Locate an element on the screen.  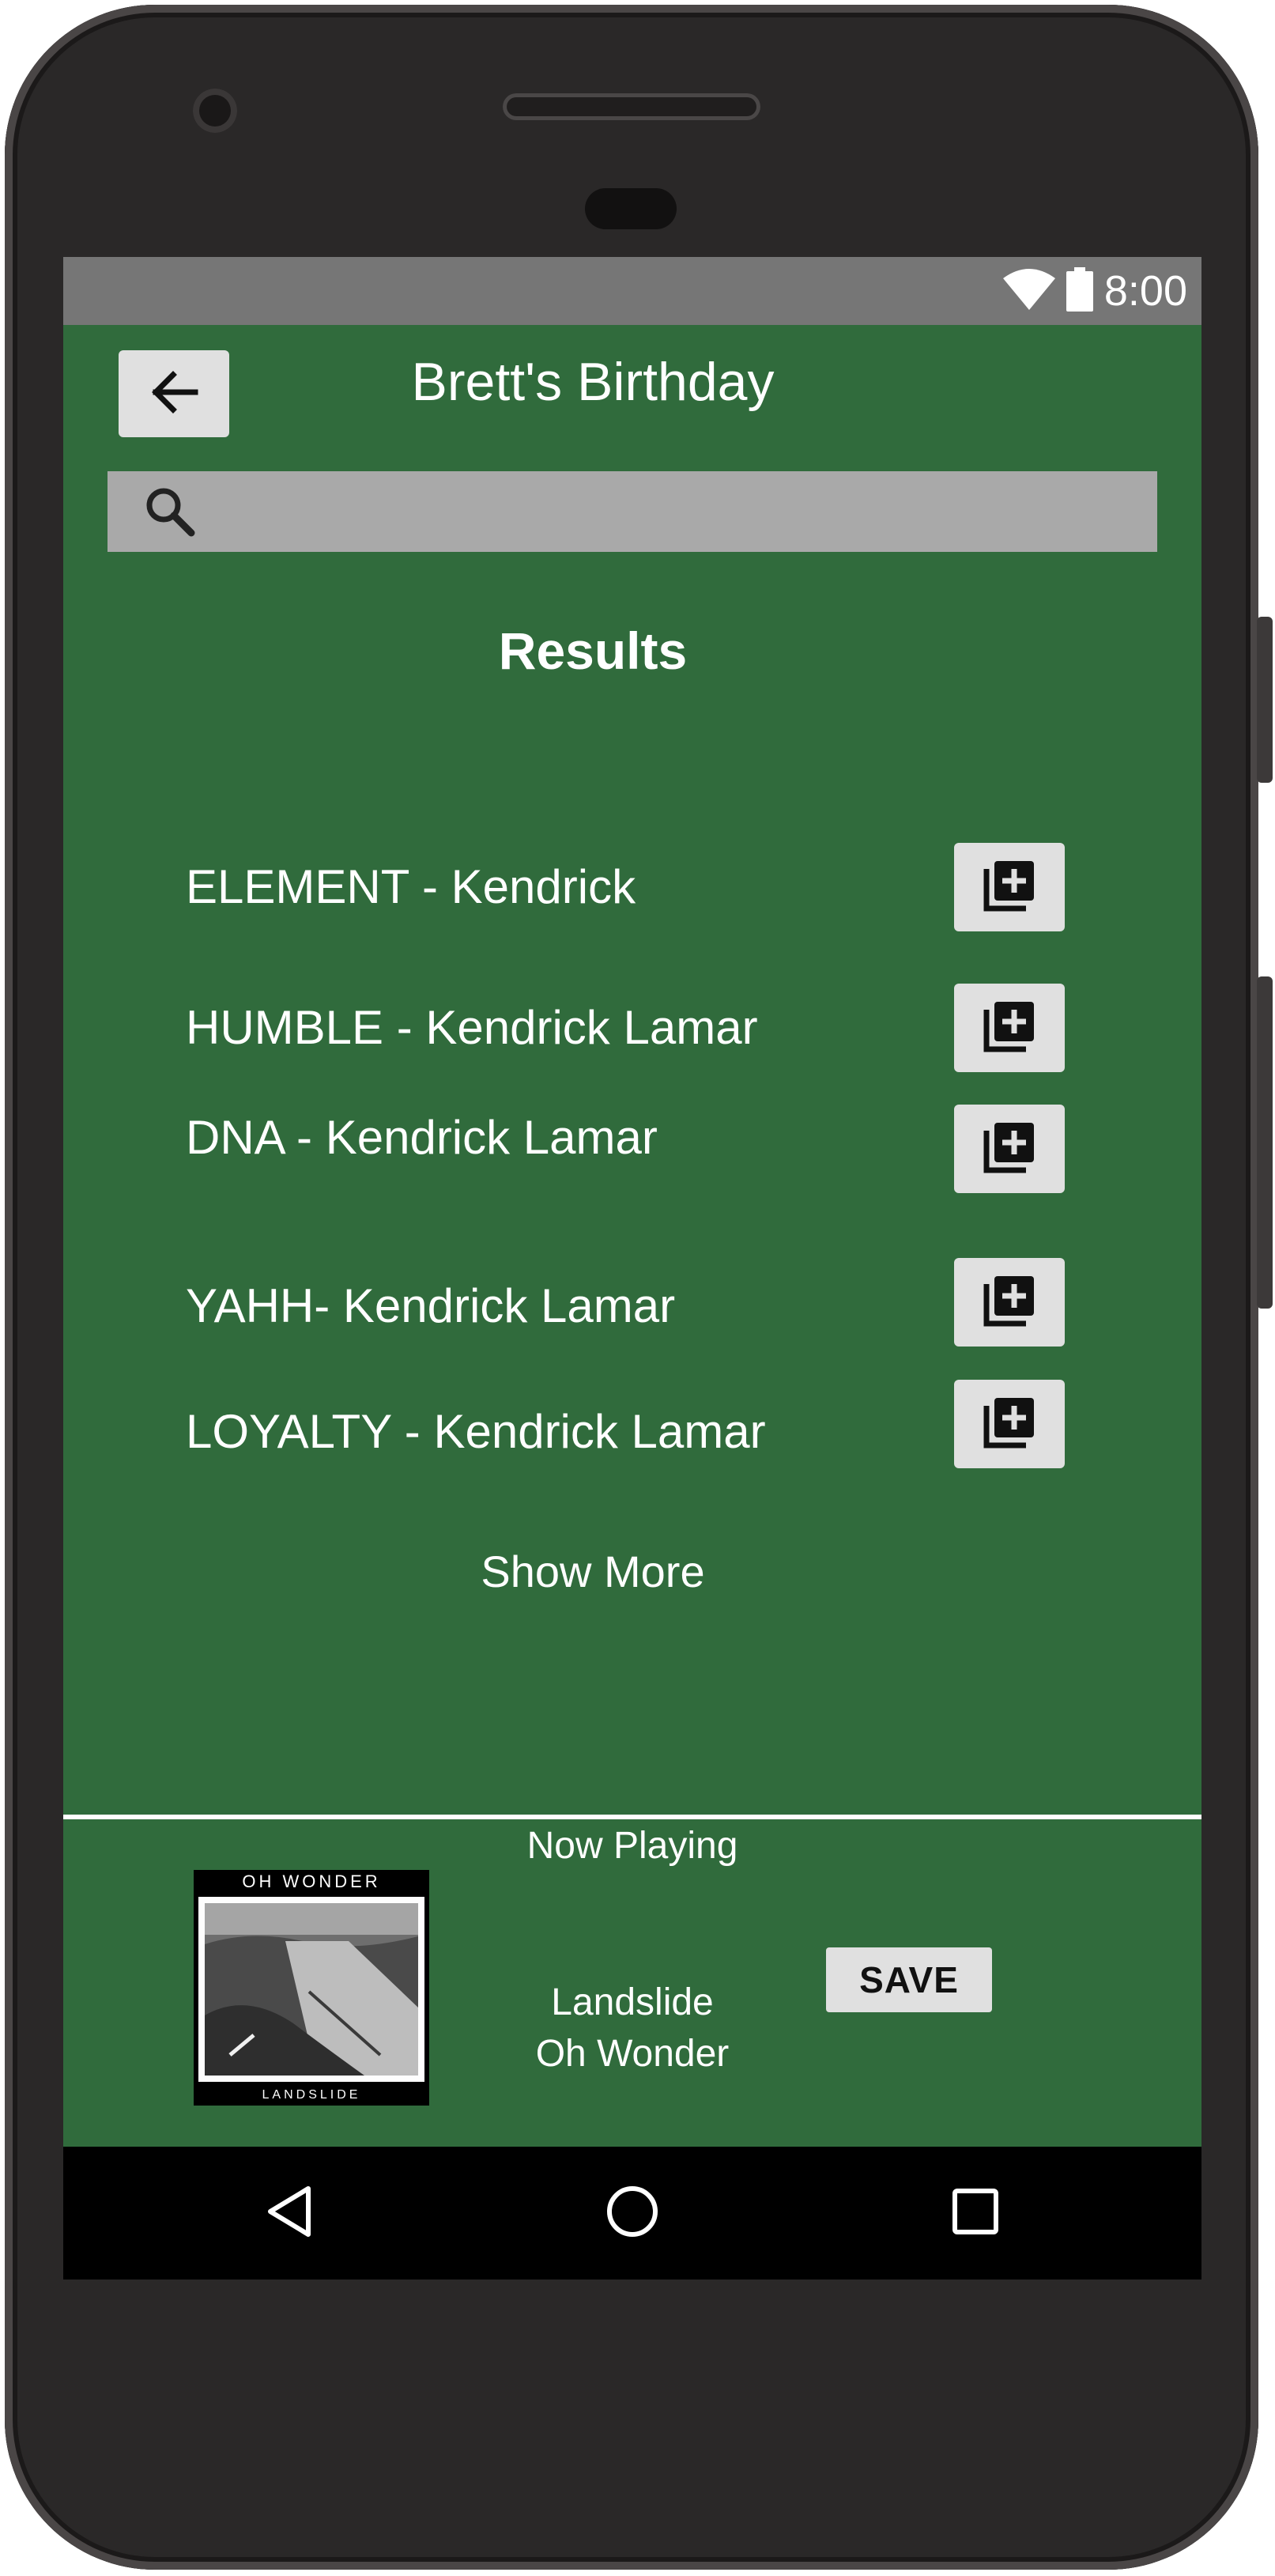
list-item: YAHH- Kendrick Lamar is located at coordinates (632, 1302).